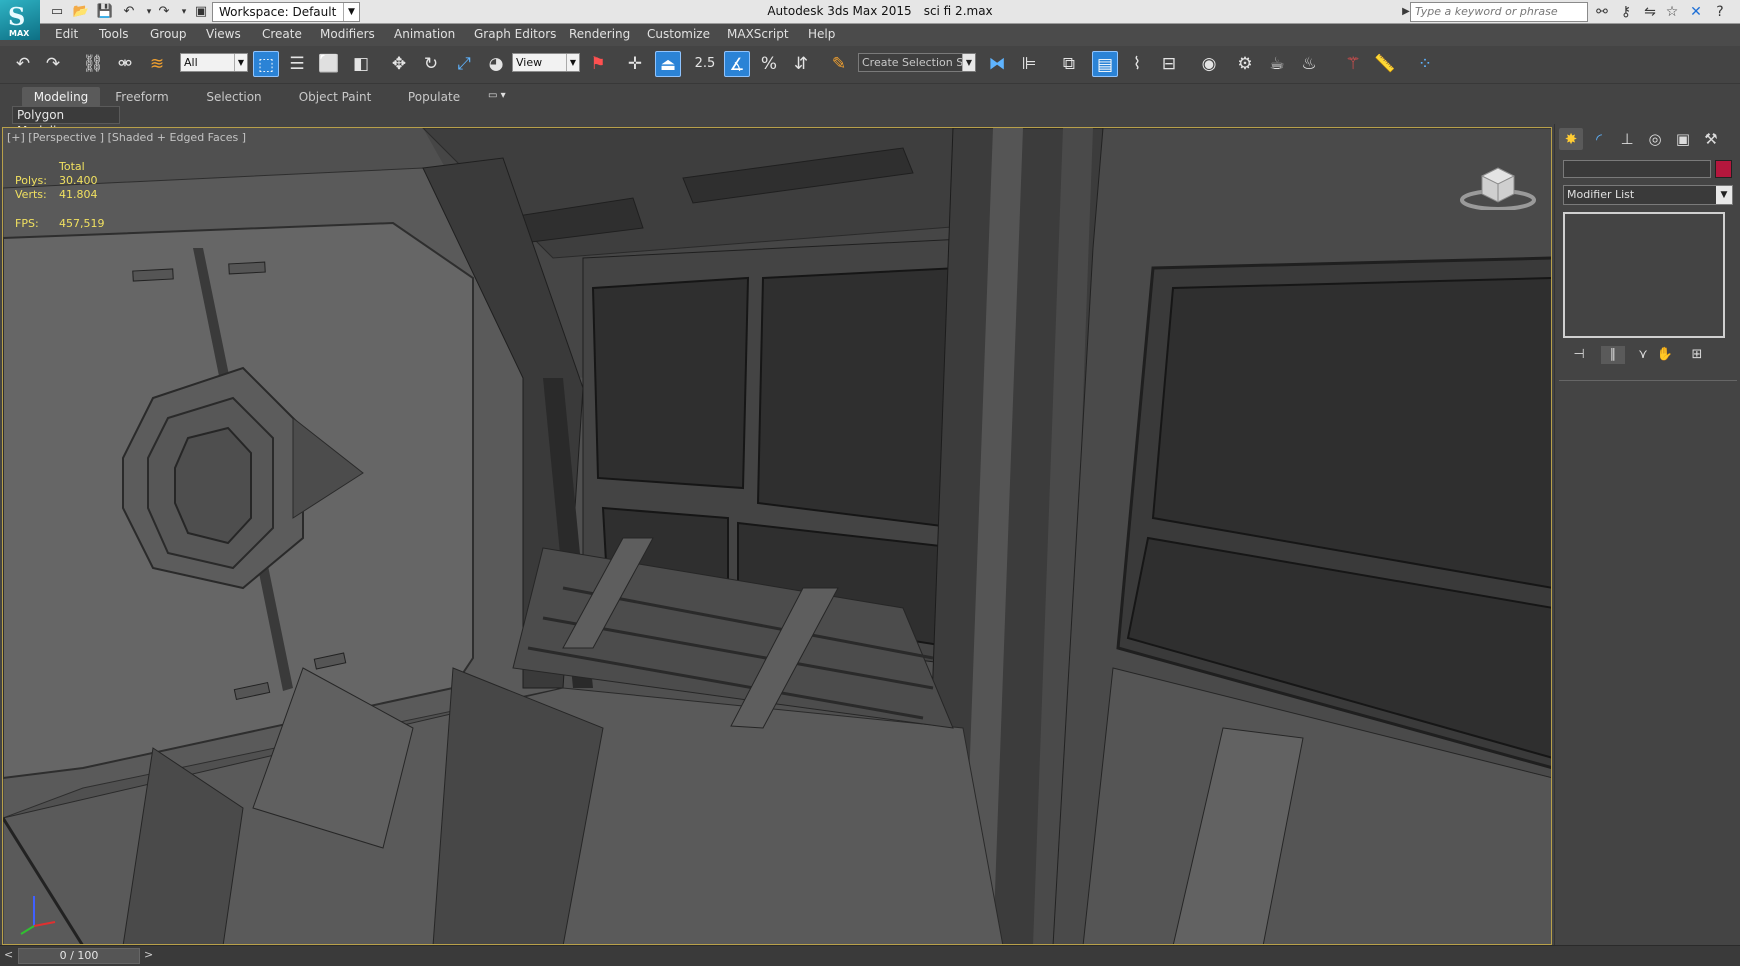 The height and width of the screenshot is (966, 1740). I want to click on polys-label: Polys:, so click(31, 180).